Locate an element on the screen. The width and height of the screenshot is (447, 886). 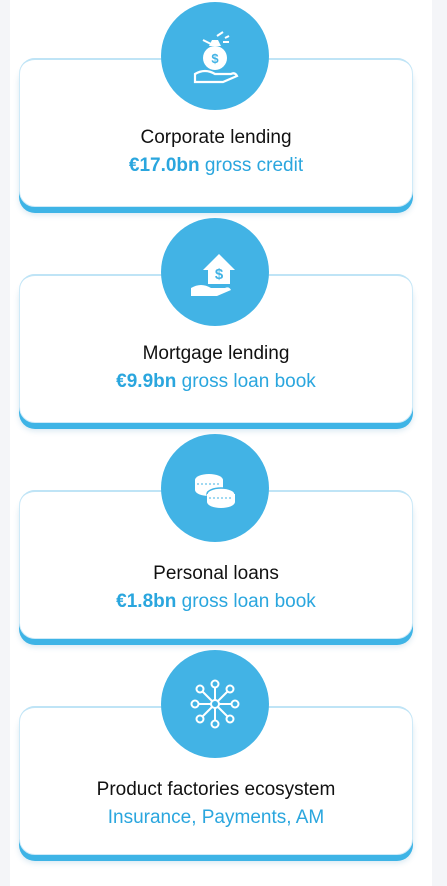
card-description: gross credit is located at coordinates (254, 165).